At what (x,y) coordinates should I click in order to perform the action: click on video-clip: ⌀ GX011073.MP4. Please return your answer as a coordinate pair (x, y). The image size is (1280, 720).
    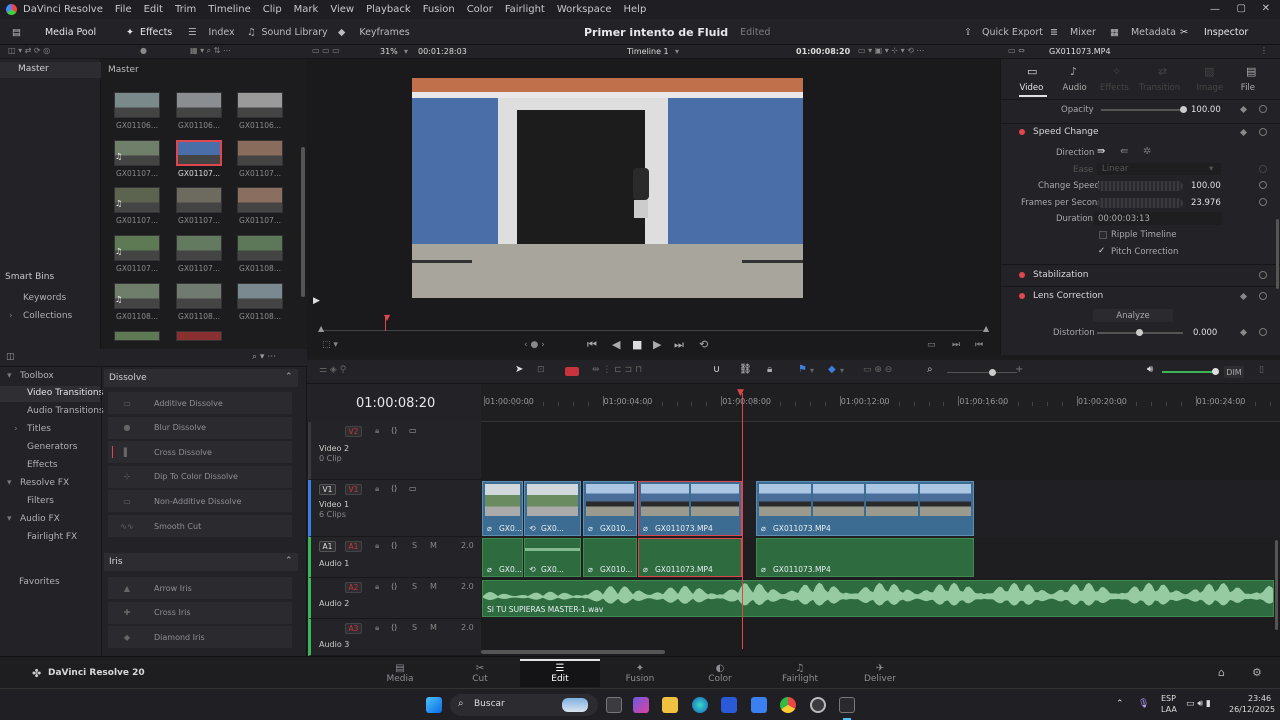
    Looking at the image, I should click on (865, 508).